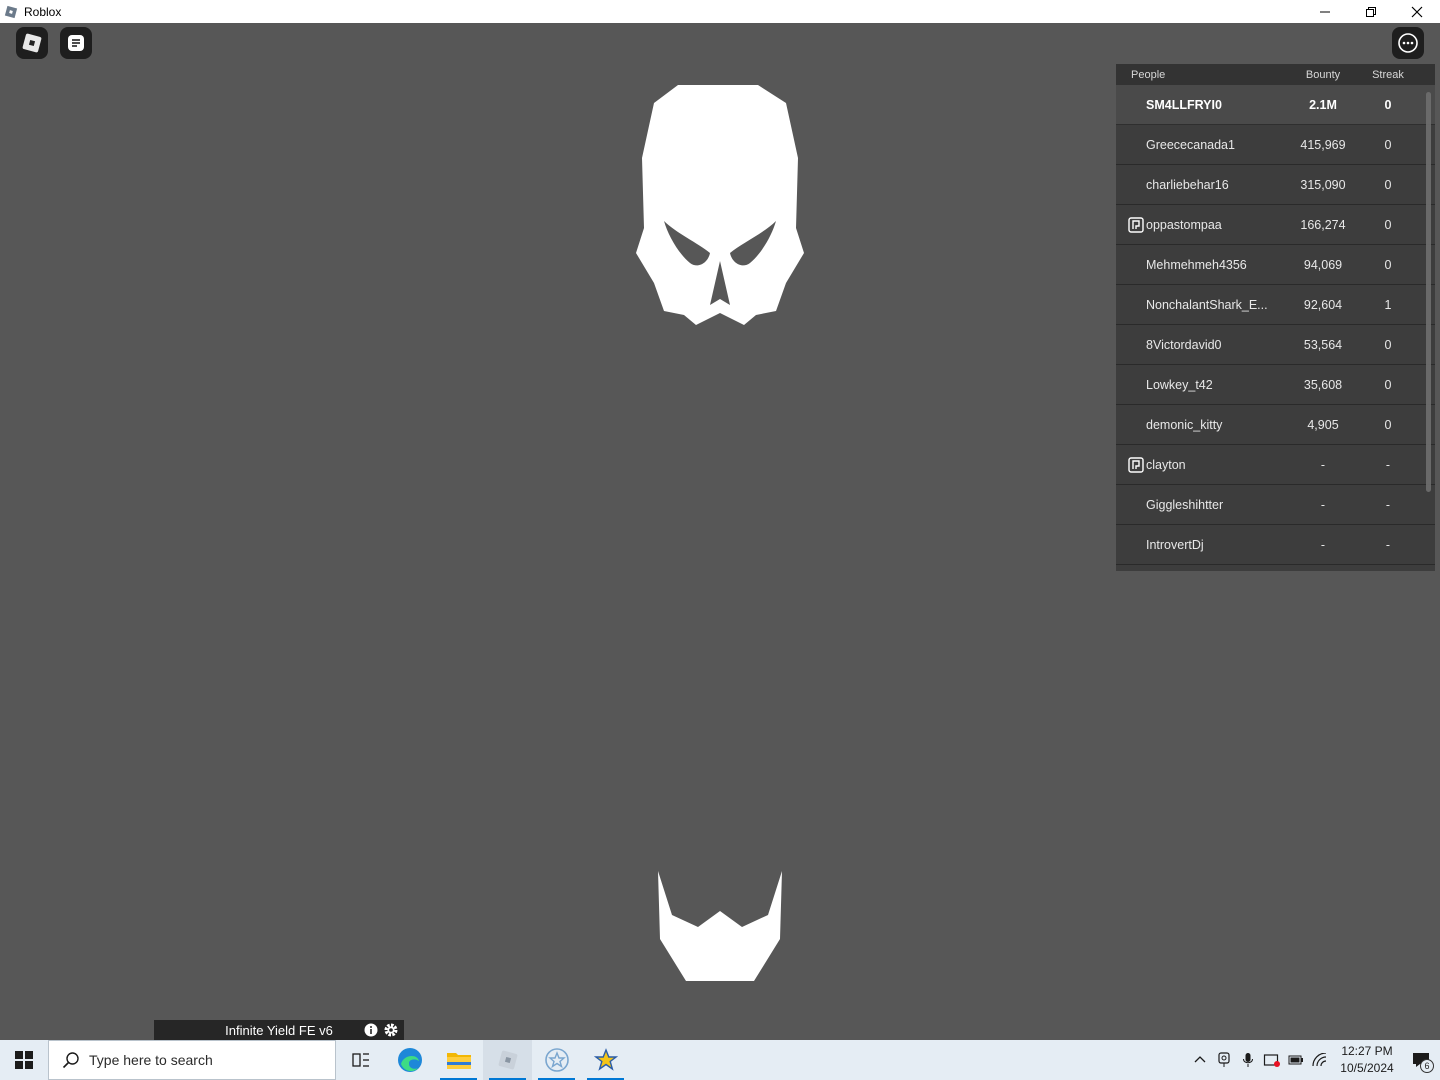 This screenshot has width=1440, height=1080. I want to click on player-streak: -, so click(1388, 544).